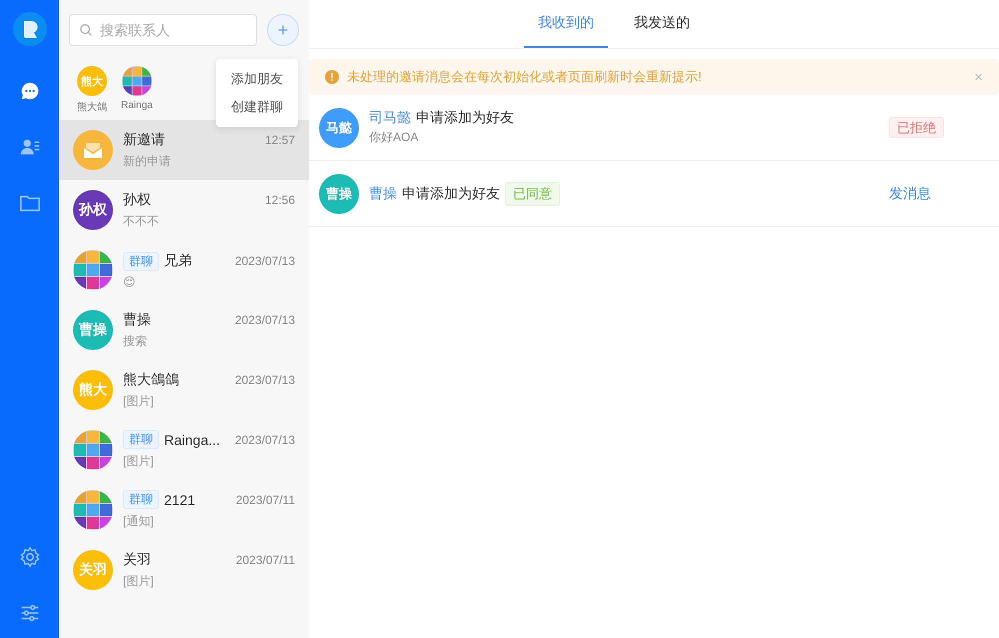  I want to click on message-preview: 😌, so click(130, 281).